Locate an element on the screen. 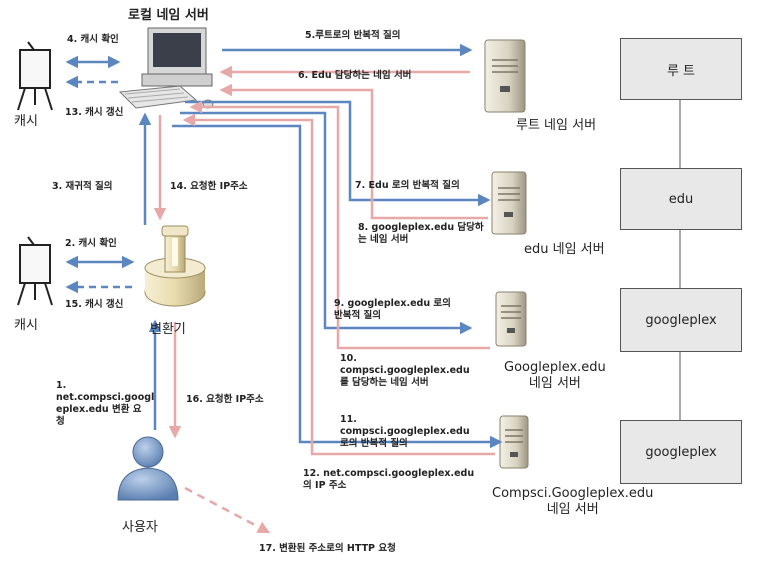 The height and width of the screenshot is (567, 761). cache-arrows is located at coordinates (100, 174).